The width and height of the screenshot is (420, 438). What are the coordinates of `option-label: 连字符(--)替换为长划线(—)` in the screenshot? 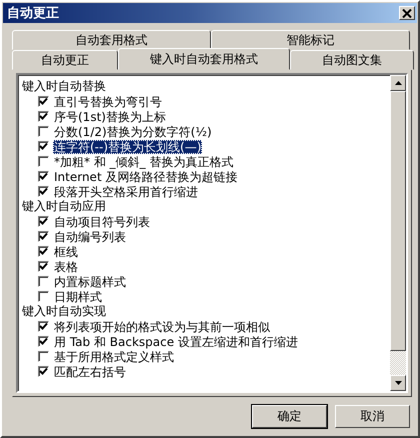 It's located at (127, 147).